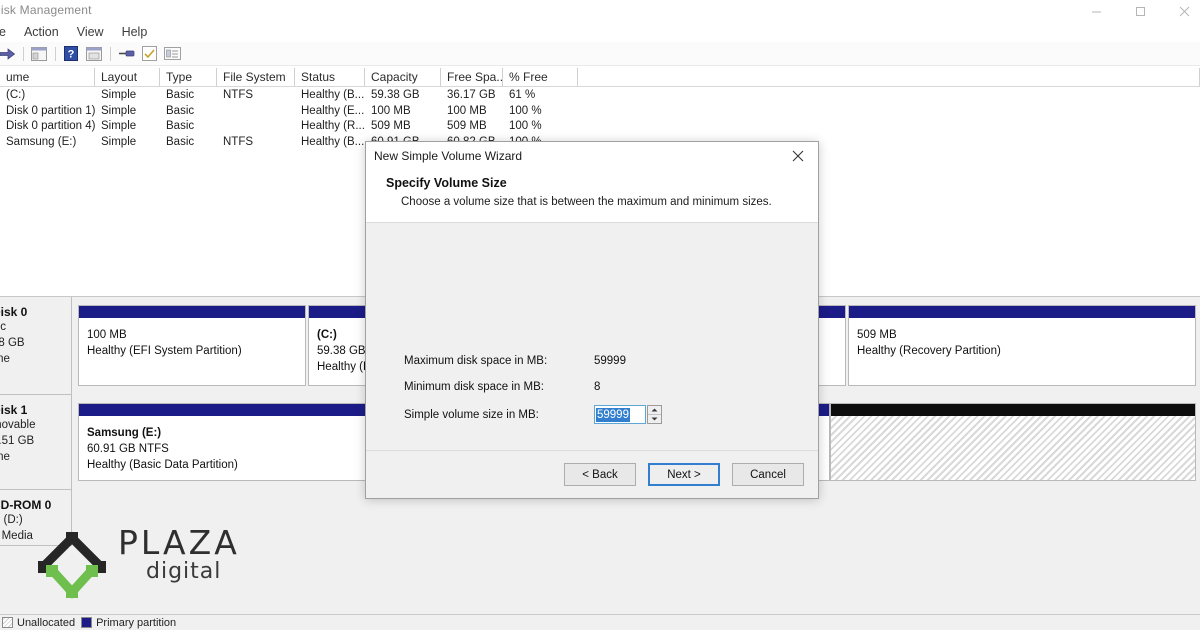 This screenshot has width=1200, height=630. What do you see at coordinates (256, 127) in the screenshot?
I see `cell-file-system` at bounding box center [256, 127].